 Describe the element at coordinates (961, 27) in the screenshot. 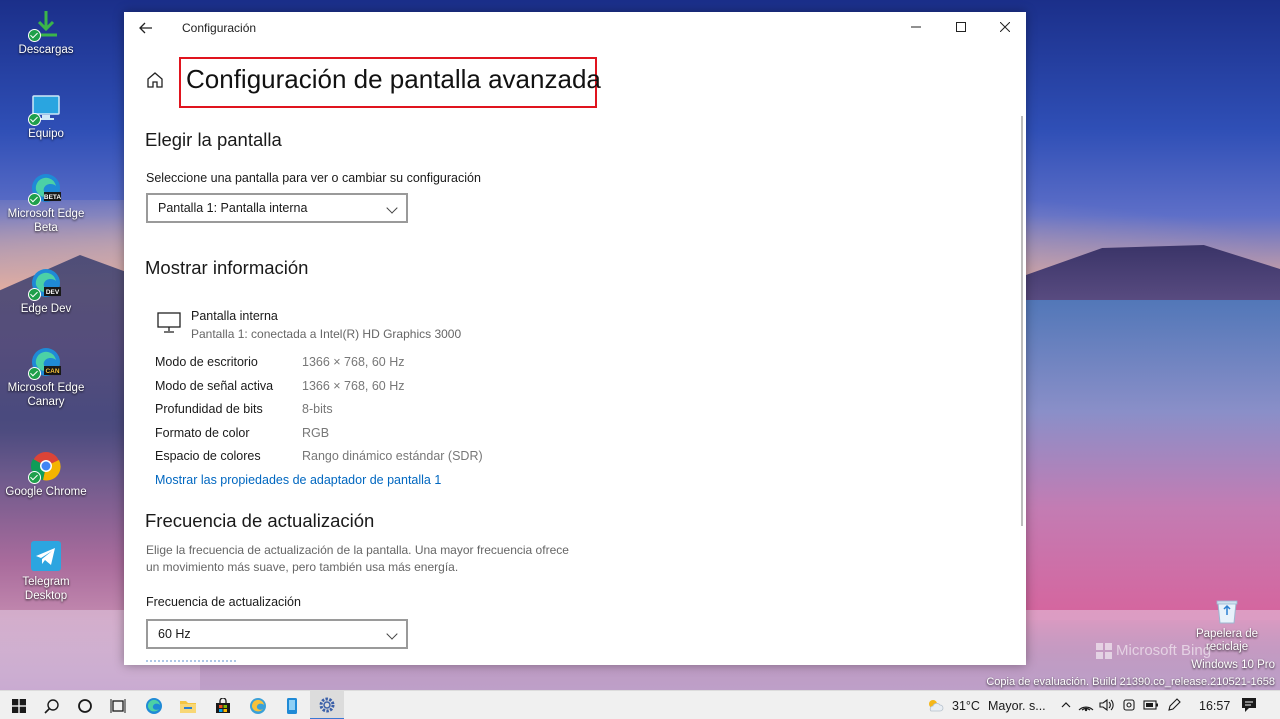

I see `maximize-button` at that location.